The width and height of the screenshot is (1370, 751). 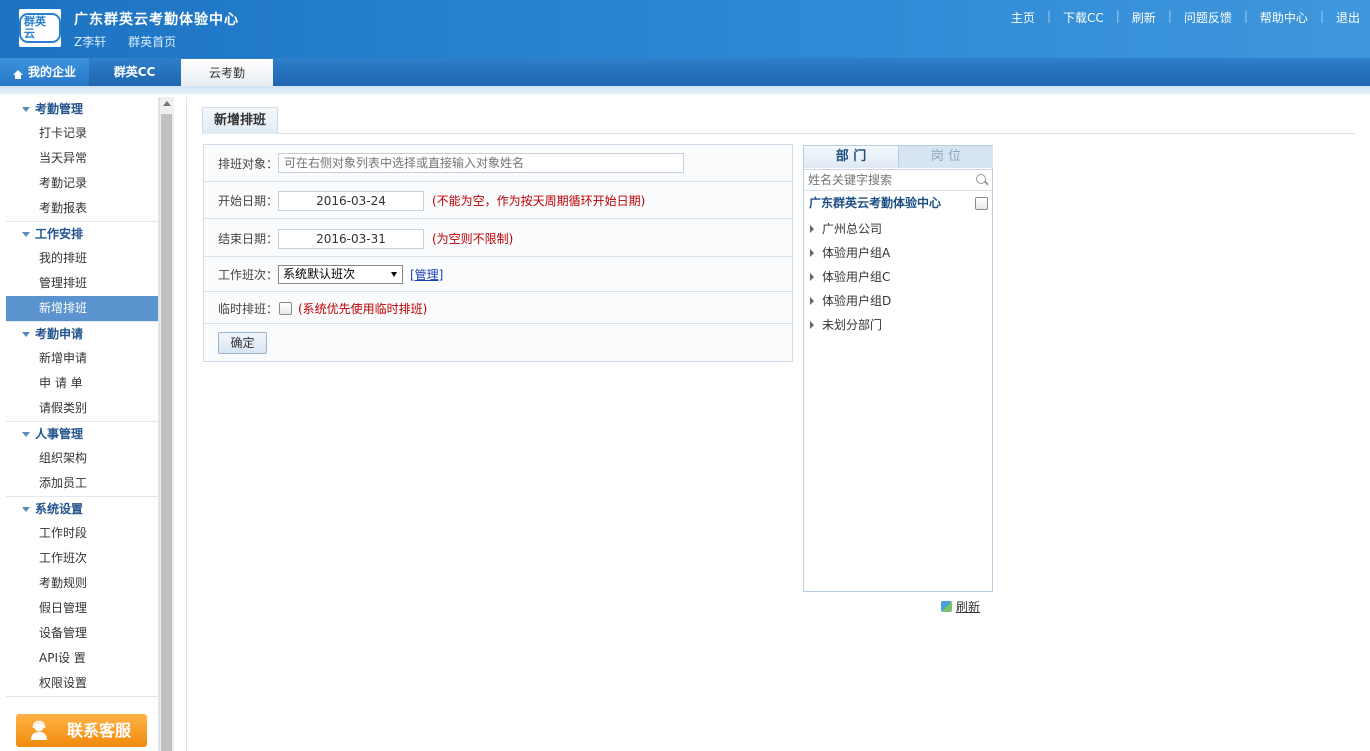 What do you see at coordinates (82, 358) in the screenshot?
I see `menu-item-new-request: 新增申请` at bounding box center [82, 358].